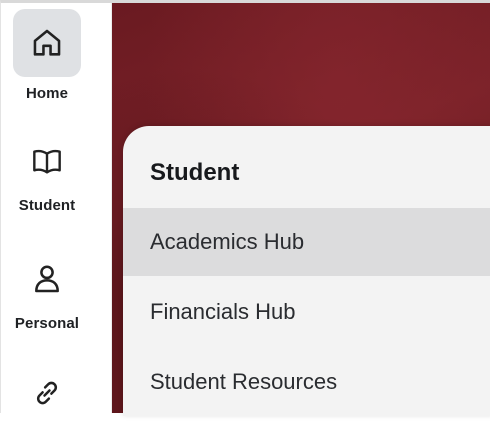  Describe the element at coordinates (47, 205) in the screenshot. I see `nav-label-student: Student` at that location.